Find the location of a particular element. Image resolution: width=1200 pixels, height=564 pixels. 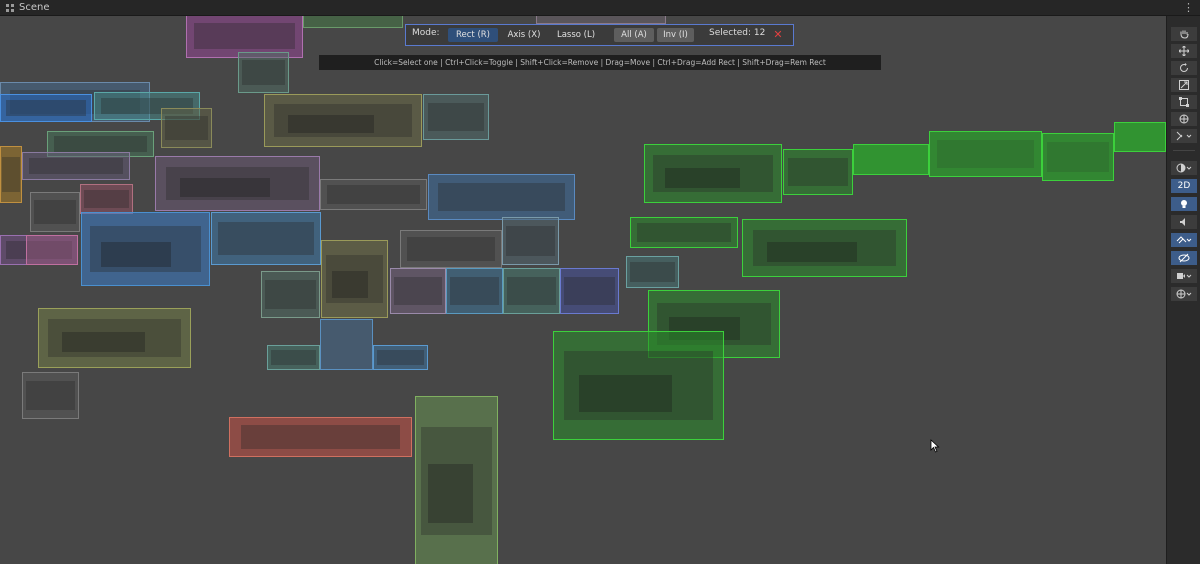

audio-icon is located at coordinates (1184, 222).